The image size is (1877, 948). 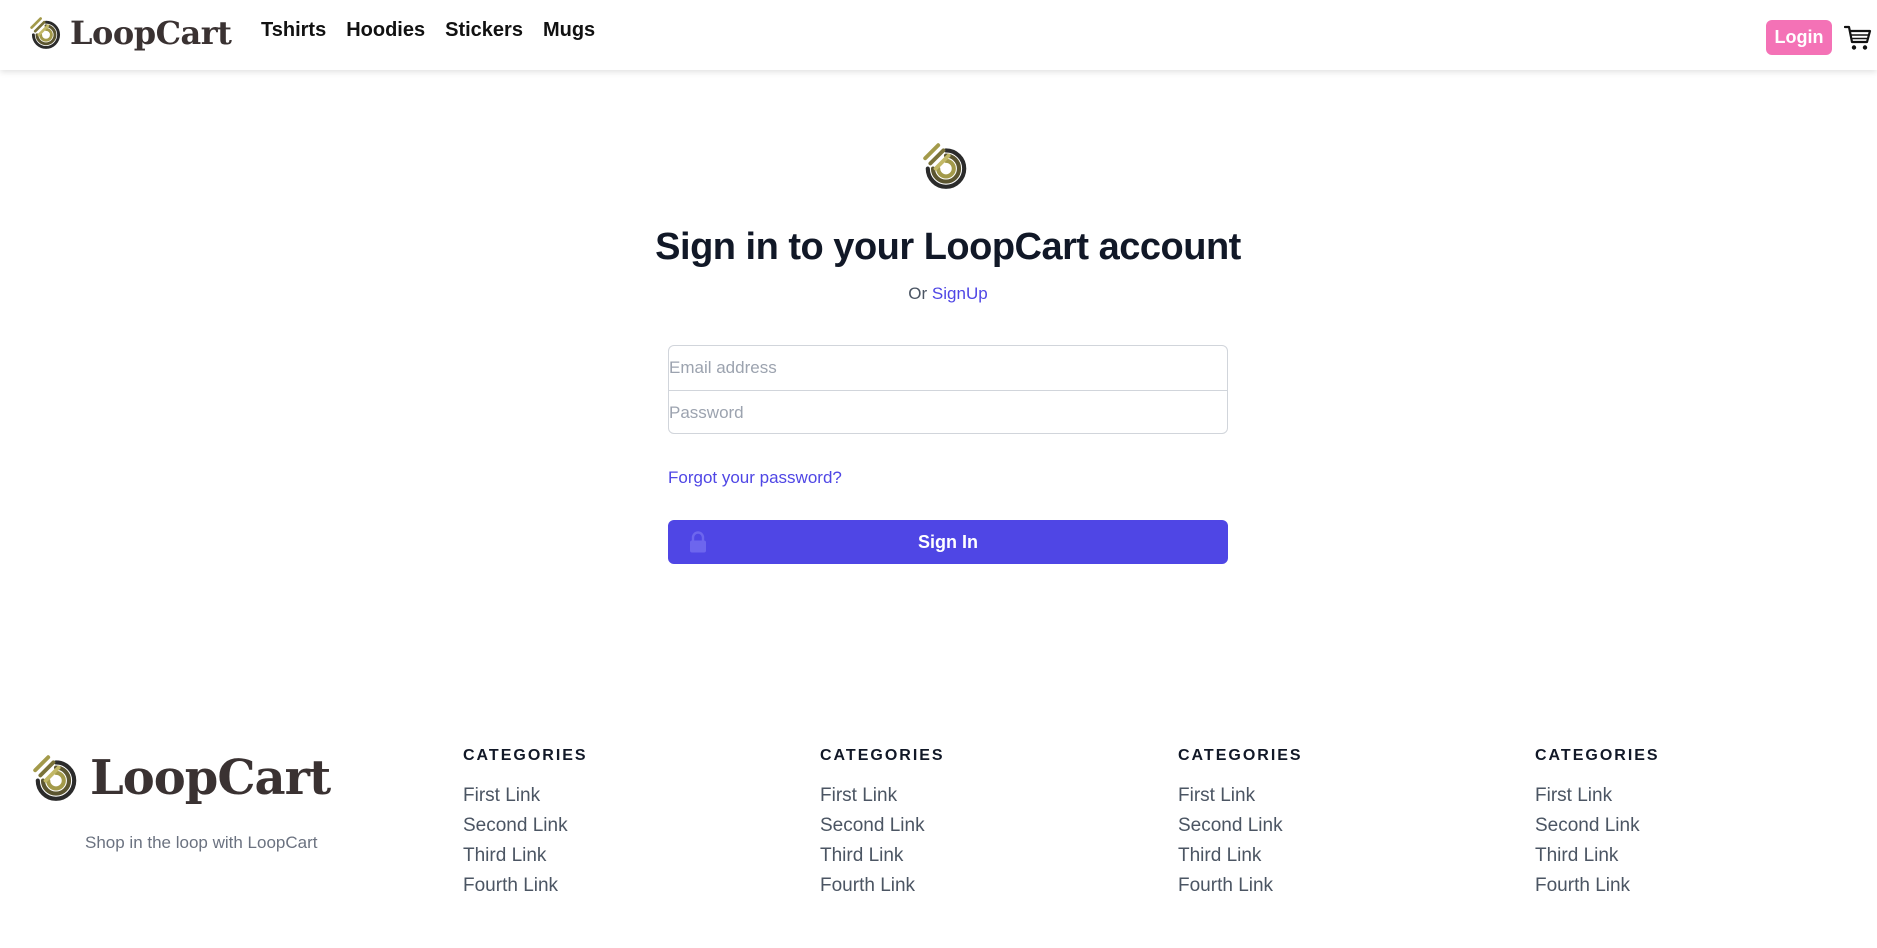 I want to click on lock-icon, so click(x=698, y=542).